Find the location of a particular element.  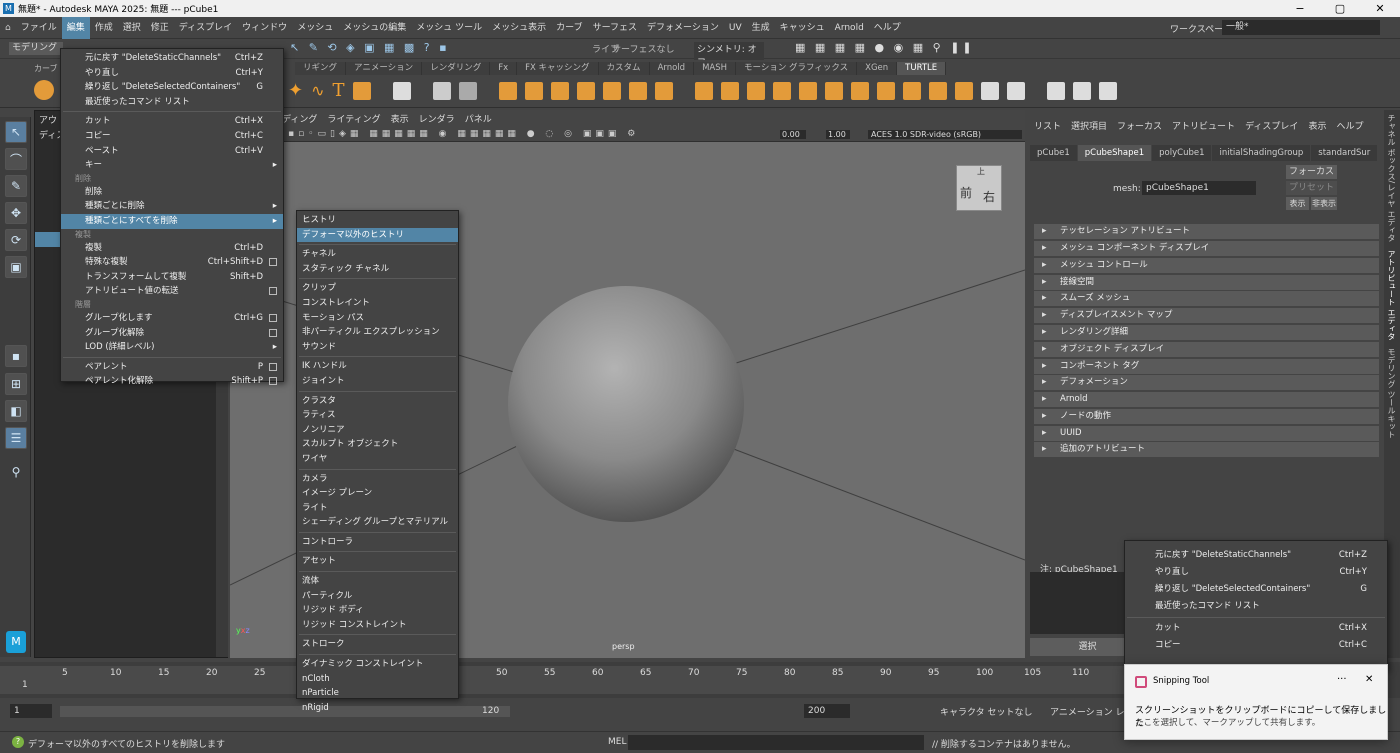

menu-item-unparent: ペアレント化解除 Shift+P is located at coordinates (172, 381).